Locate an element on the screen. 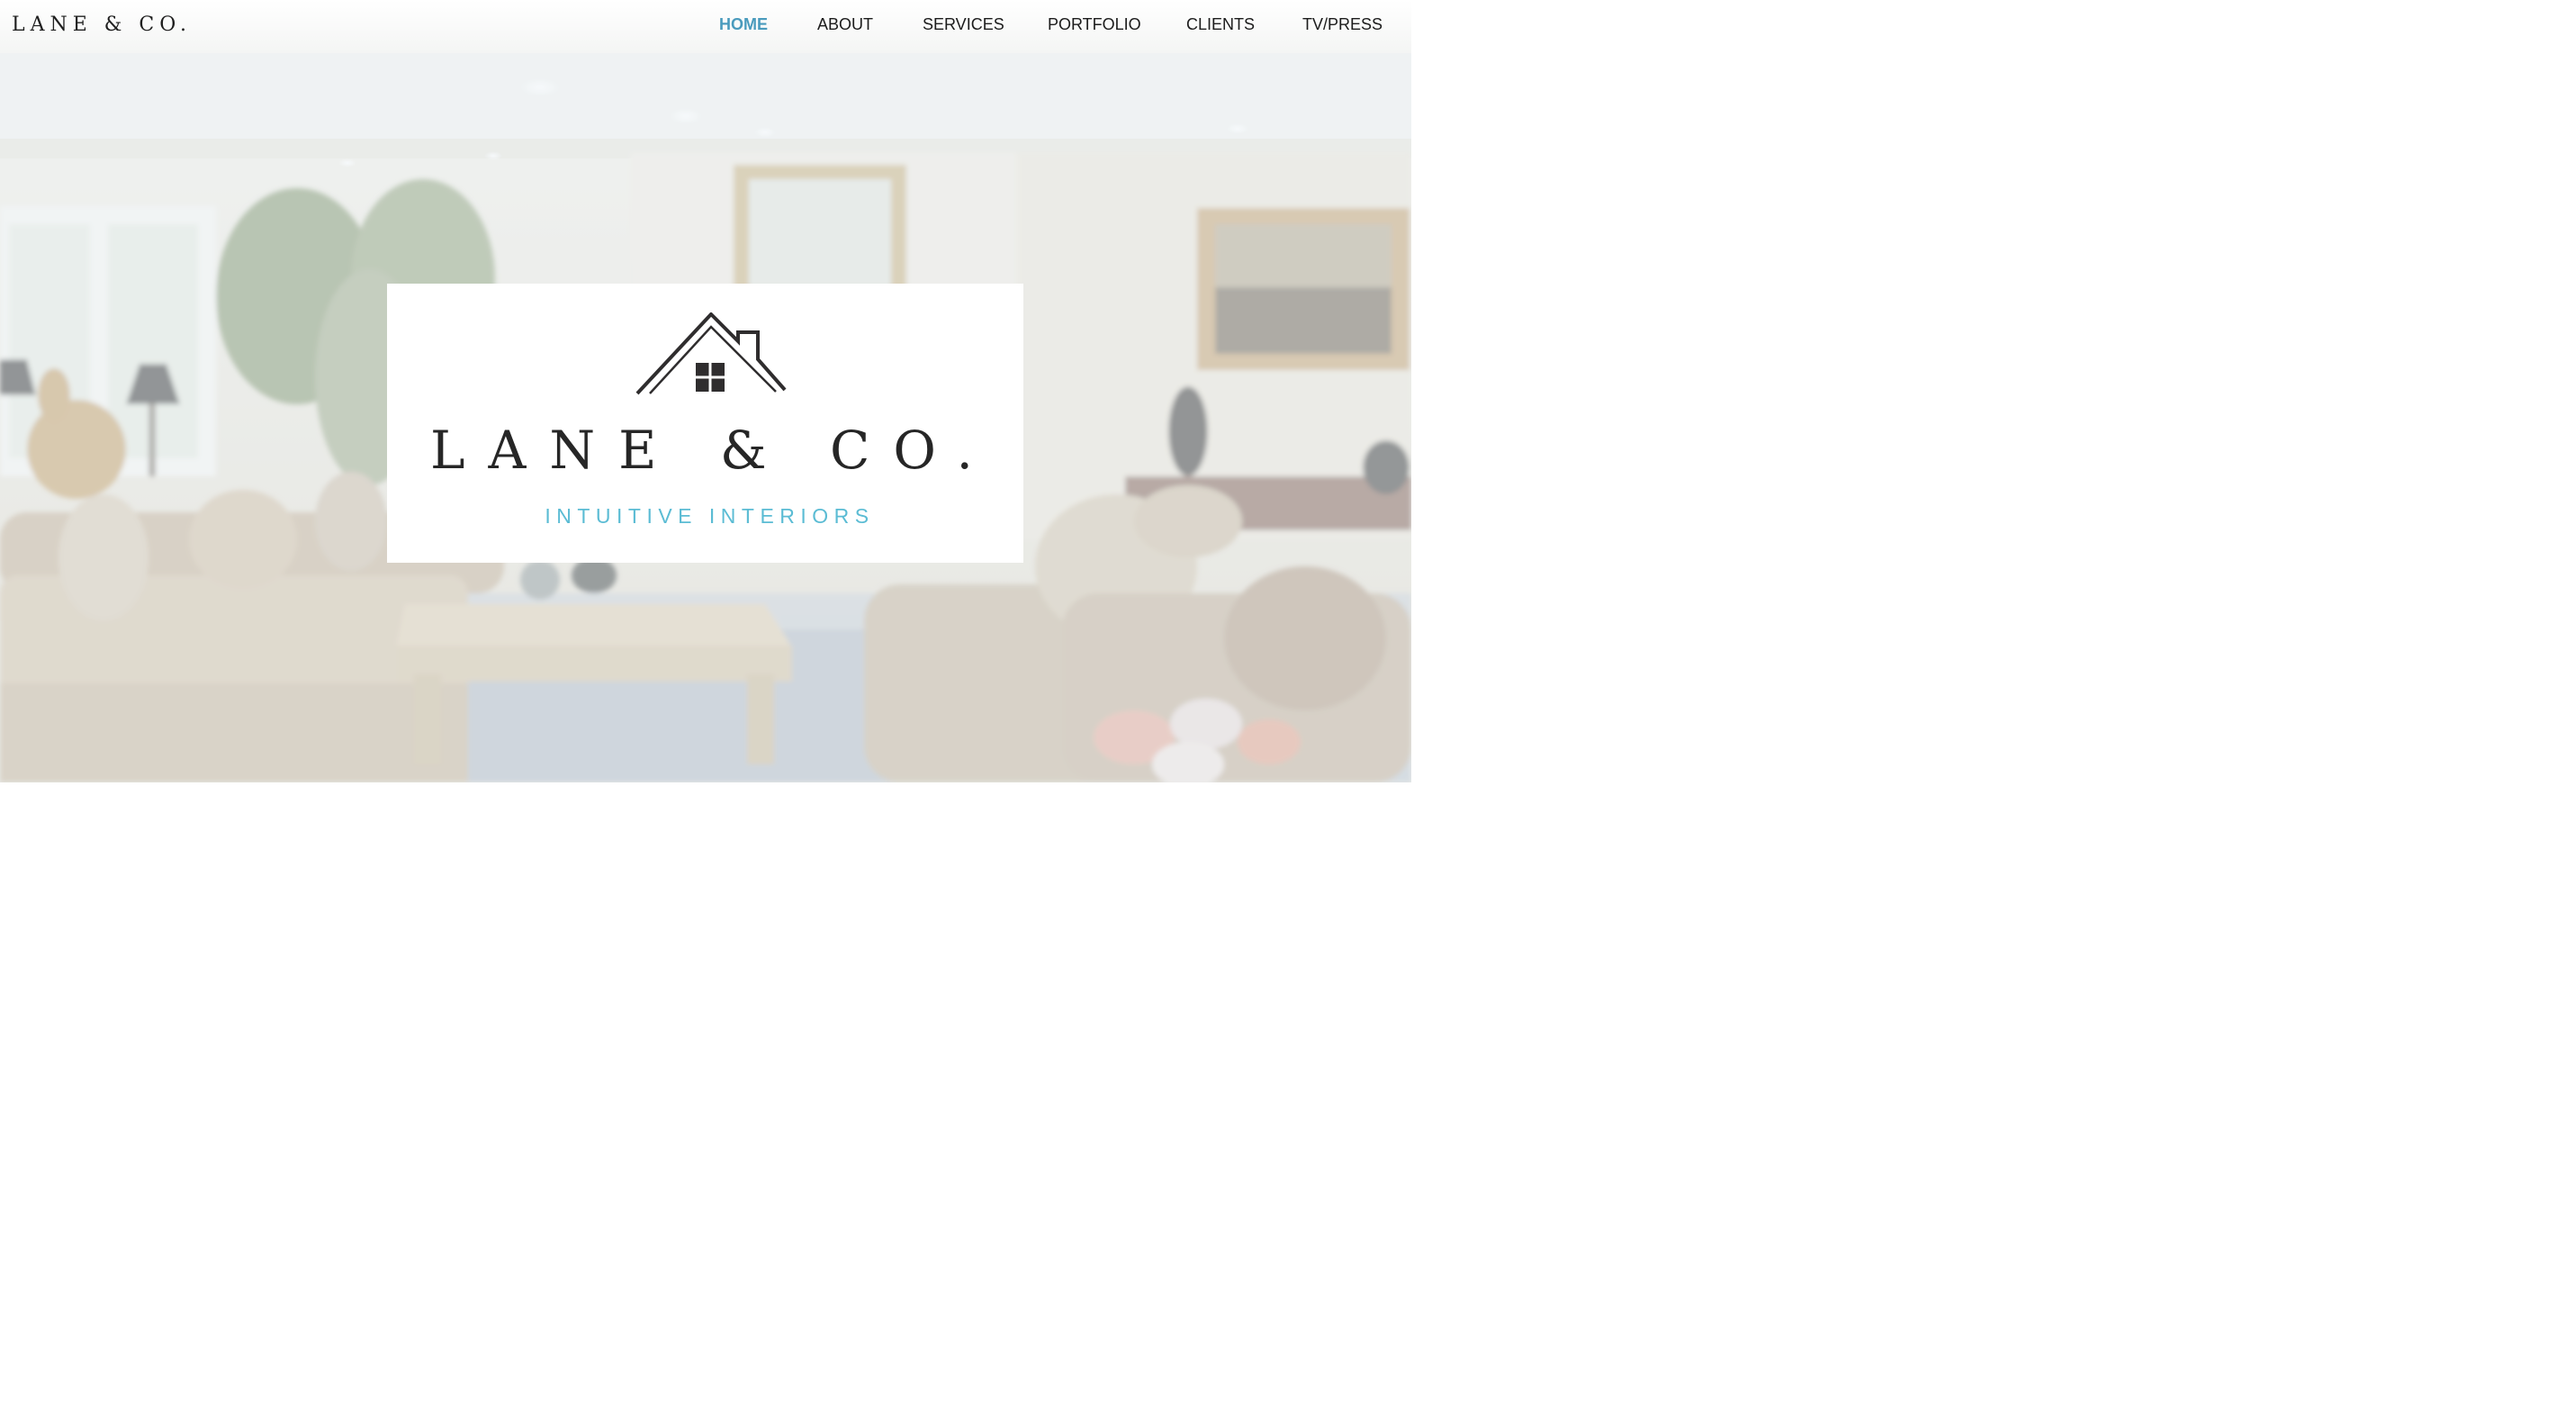  nav-tv-press: TV/PRESS is located at coordinates (1342, 24).